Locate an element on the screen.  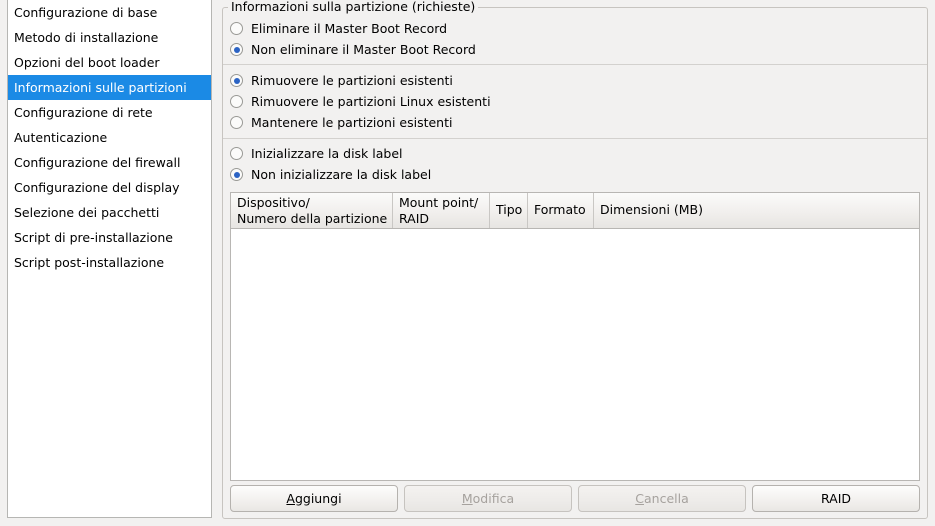
sidebar-item-5: Autenticazione is located at coordinates (109, 137).